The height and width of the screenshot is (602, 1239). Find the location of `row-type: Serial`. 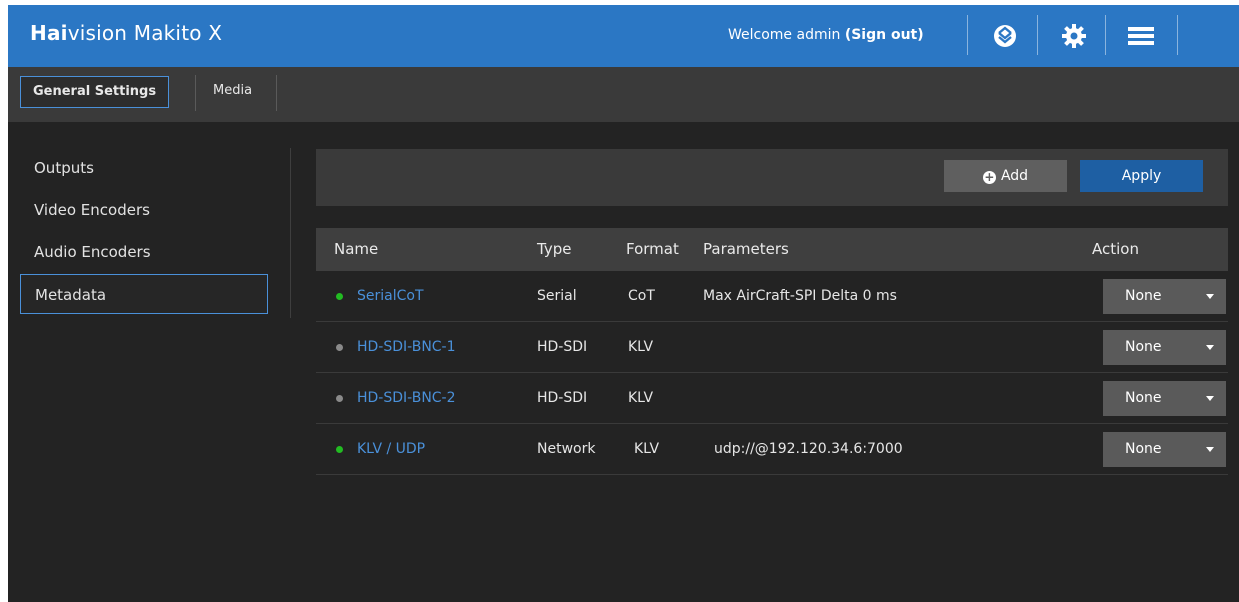

row-type: Serial is located at coordinates (557, 296).